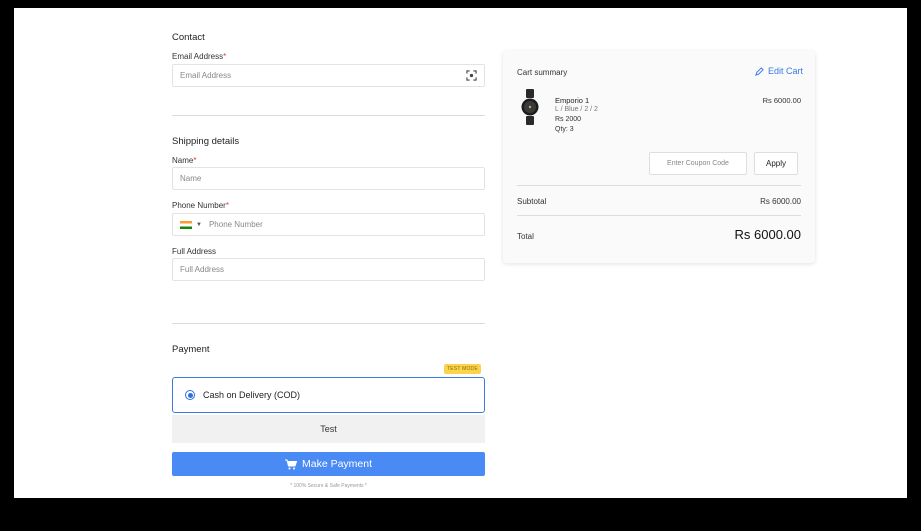 The height and width of the screenshot is (531, 921). I want to click on product-unit-price: Rs 2000, so click(568, 119).